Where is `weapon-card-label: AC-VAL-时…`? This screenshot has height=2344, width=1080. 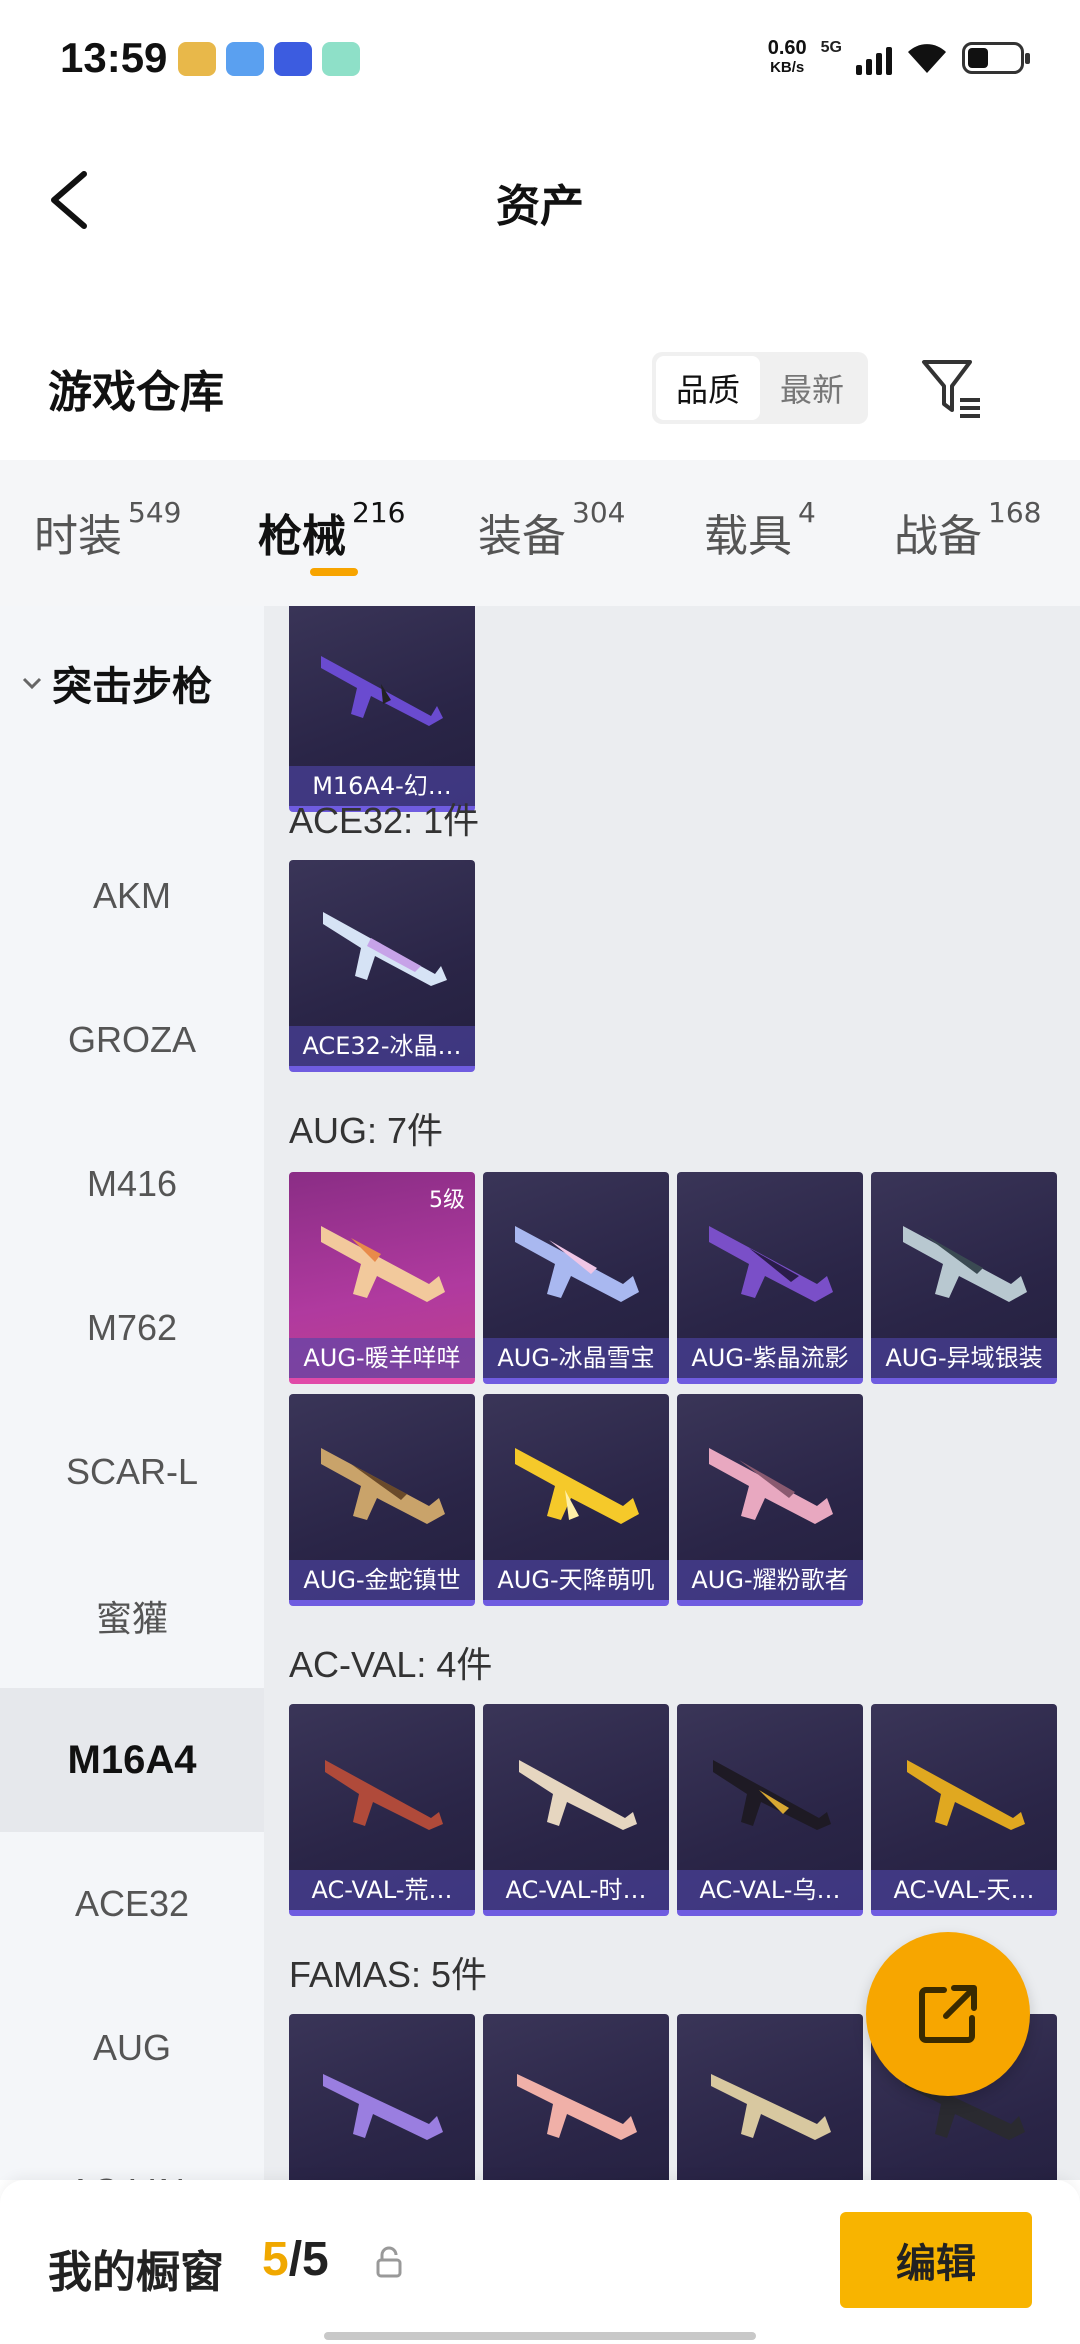
weapon-card-label: AC-VAL-时… is located at coordinates (576, 1890).